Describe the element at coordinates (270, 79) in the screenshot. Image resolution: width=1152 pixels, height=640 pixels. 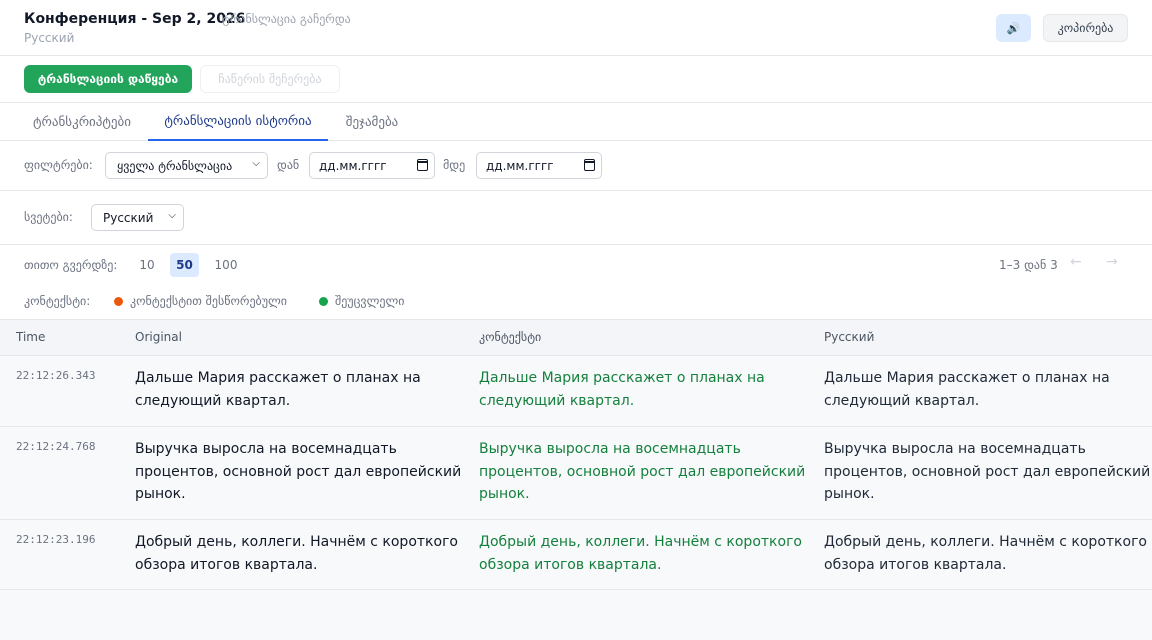
I see `stop-recording-button: ჩაწერის შეჩერება` at that location.